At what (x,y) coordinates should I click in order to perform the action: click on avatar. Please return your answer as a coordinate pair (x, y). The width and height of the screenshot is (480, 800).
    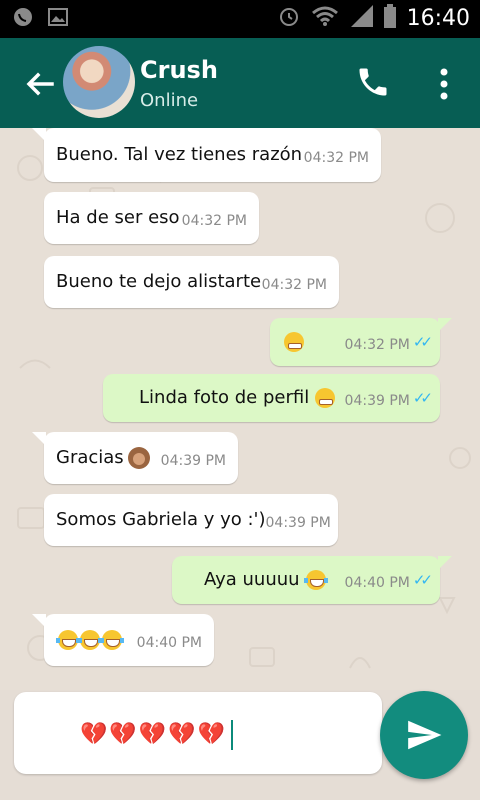
    Looking at the image, I should click on (99, 82).